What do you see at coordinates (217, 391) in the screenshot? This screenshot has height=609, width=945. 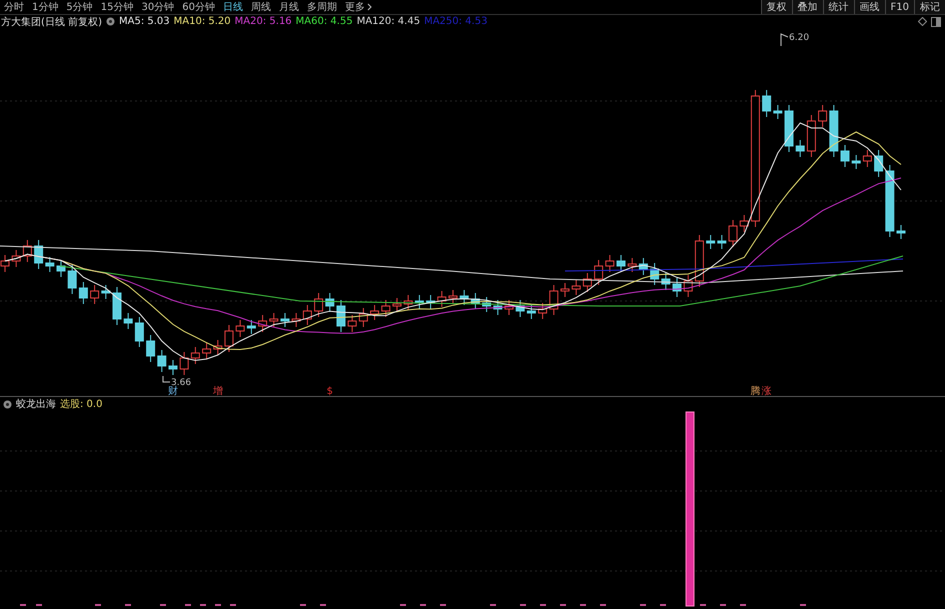 I see `event-mark: 增` at bounding box center [217, 391].